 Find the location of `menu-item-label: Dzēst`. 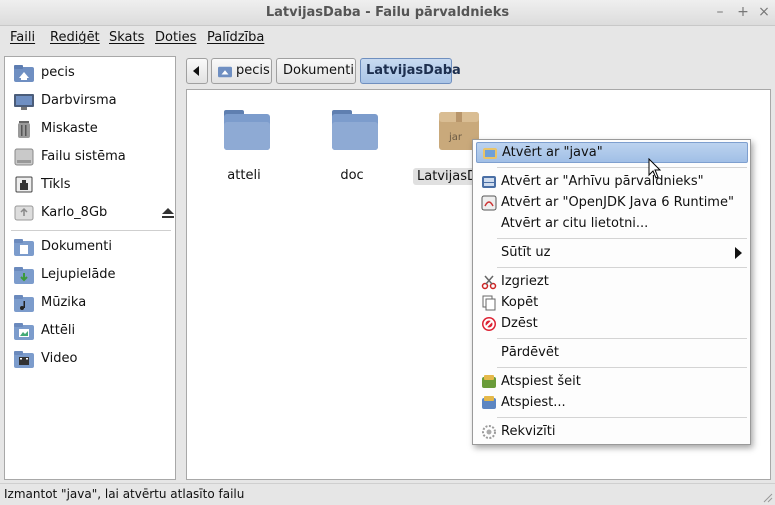

menu-item-label: Dzēst is located at coordinates (519, 323).